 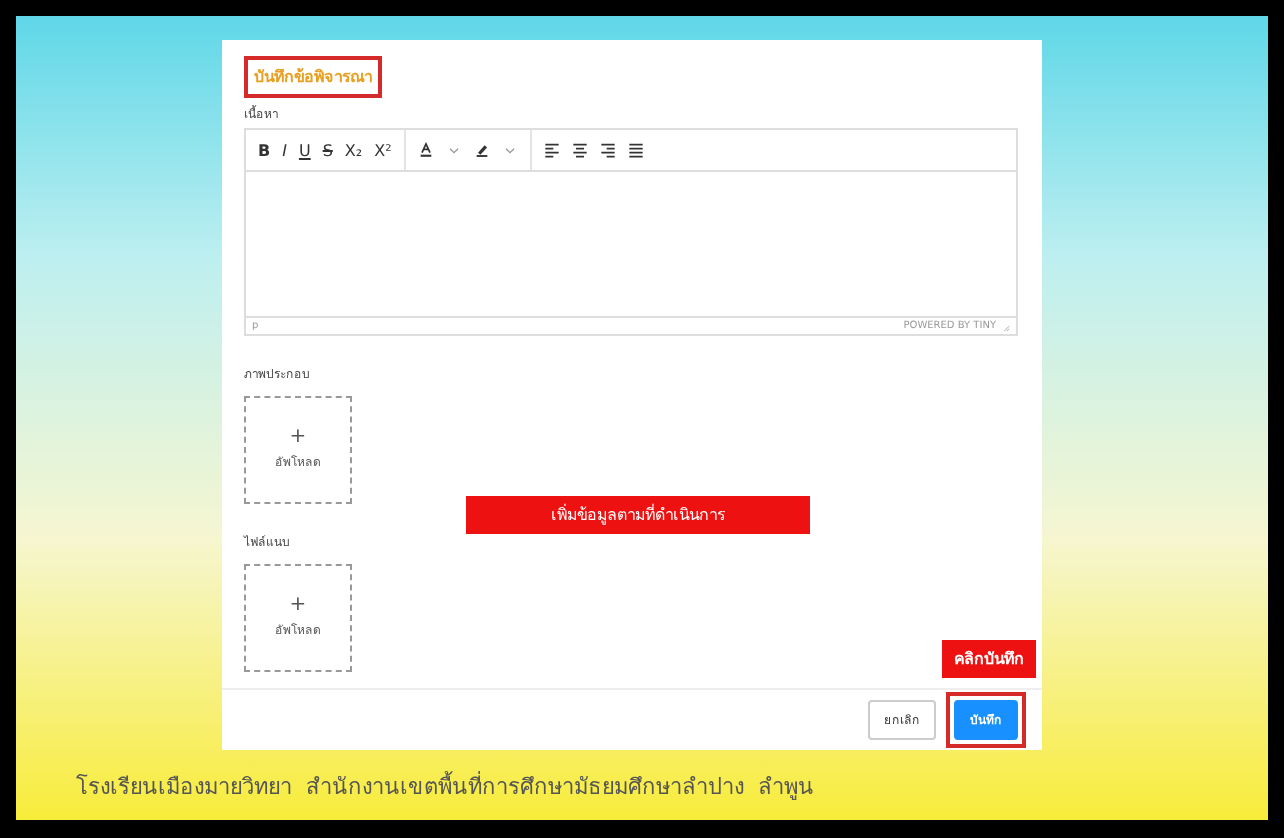 I want to click on justify-icon, so click(x=635, y=150).